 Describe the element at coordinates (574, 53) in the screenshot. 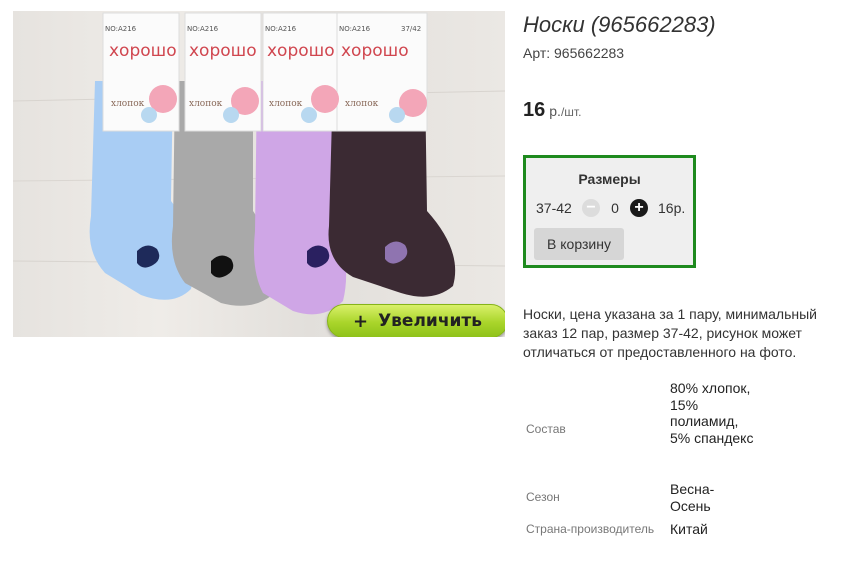

I see `product-sku: Арт: 965662283` at that location.